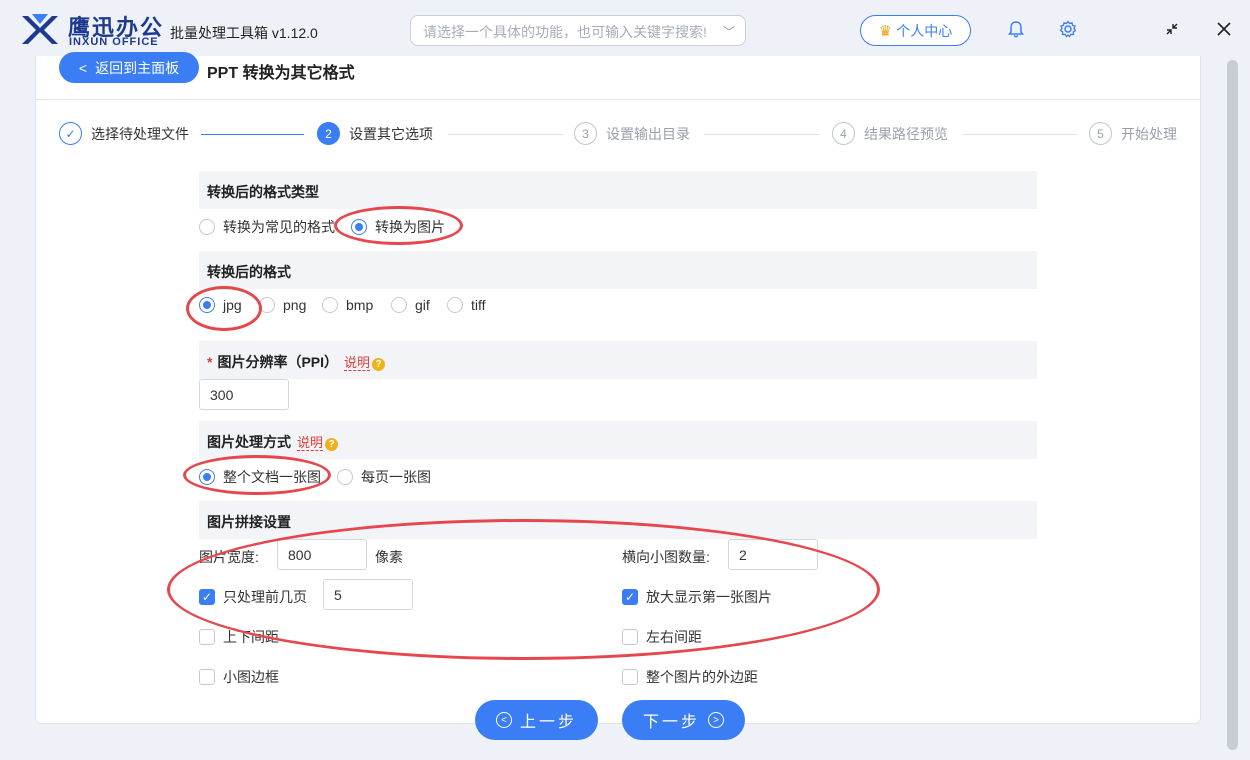 The height and width of the screenshot is (760, 1250). Describe the element at coordinates (422, 305) in the screenshot. I see `radio-label: gif` at that location.